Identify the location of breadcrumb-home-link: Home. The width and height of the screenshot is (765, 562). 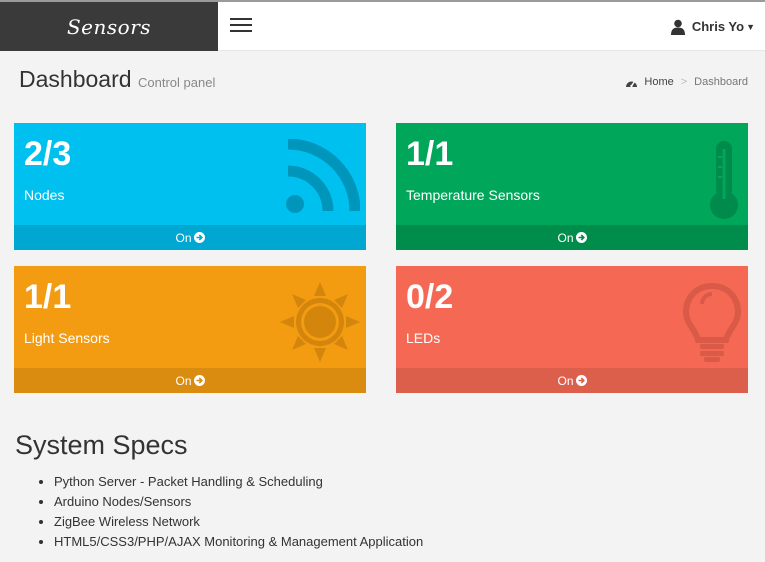
(649, 82).